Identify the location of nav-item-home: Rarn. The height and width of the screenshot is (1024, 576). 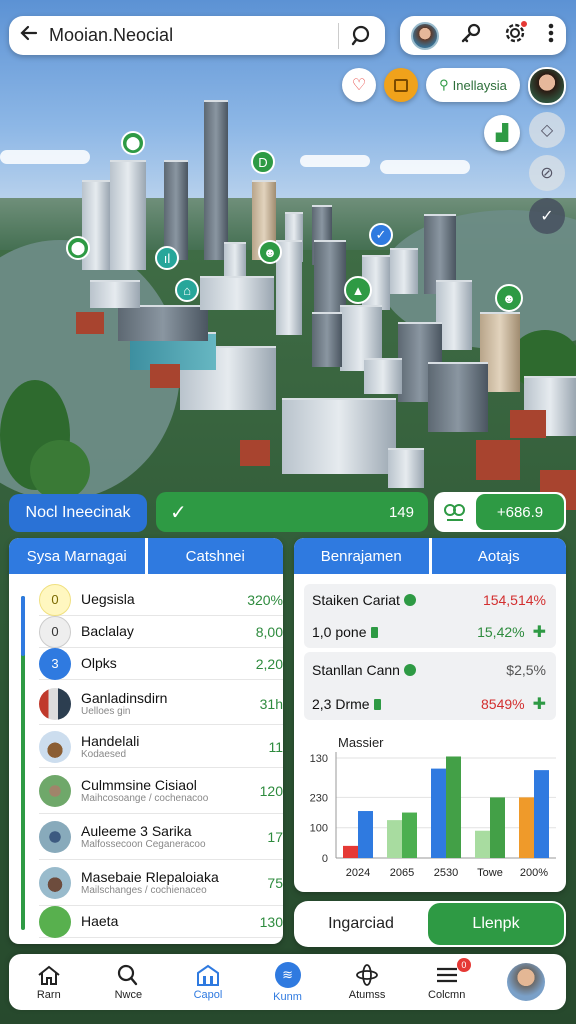
(49, 982).